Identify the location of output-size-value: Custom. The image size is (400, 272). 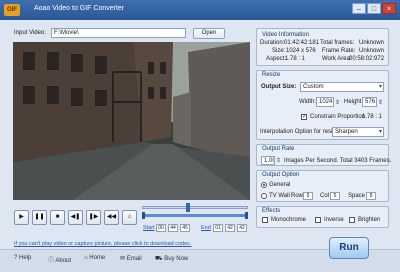
(313, 87).